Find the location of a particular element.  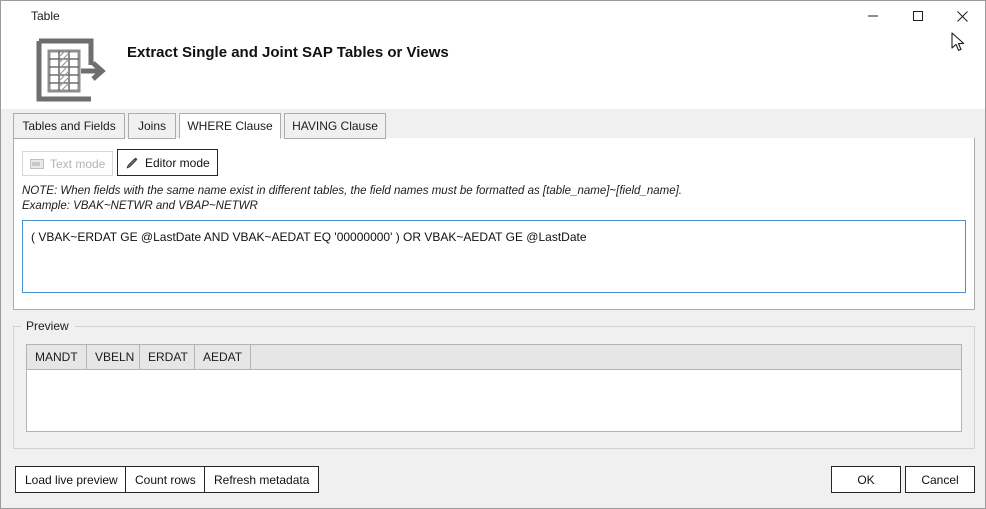

column-header-aedat: AEDAT is located at coordinates (223, 357).